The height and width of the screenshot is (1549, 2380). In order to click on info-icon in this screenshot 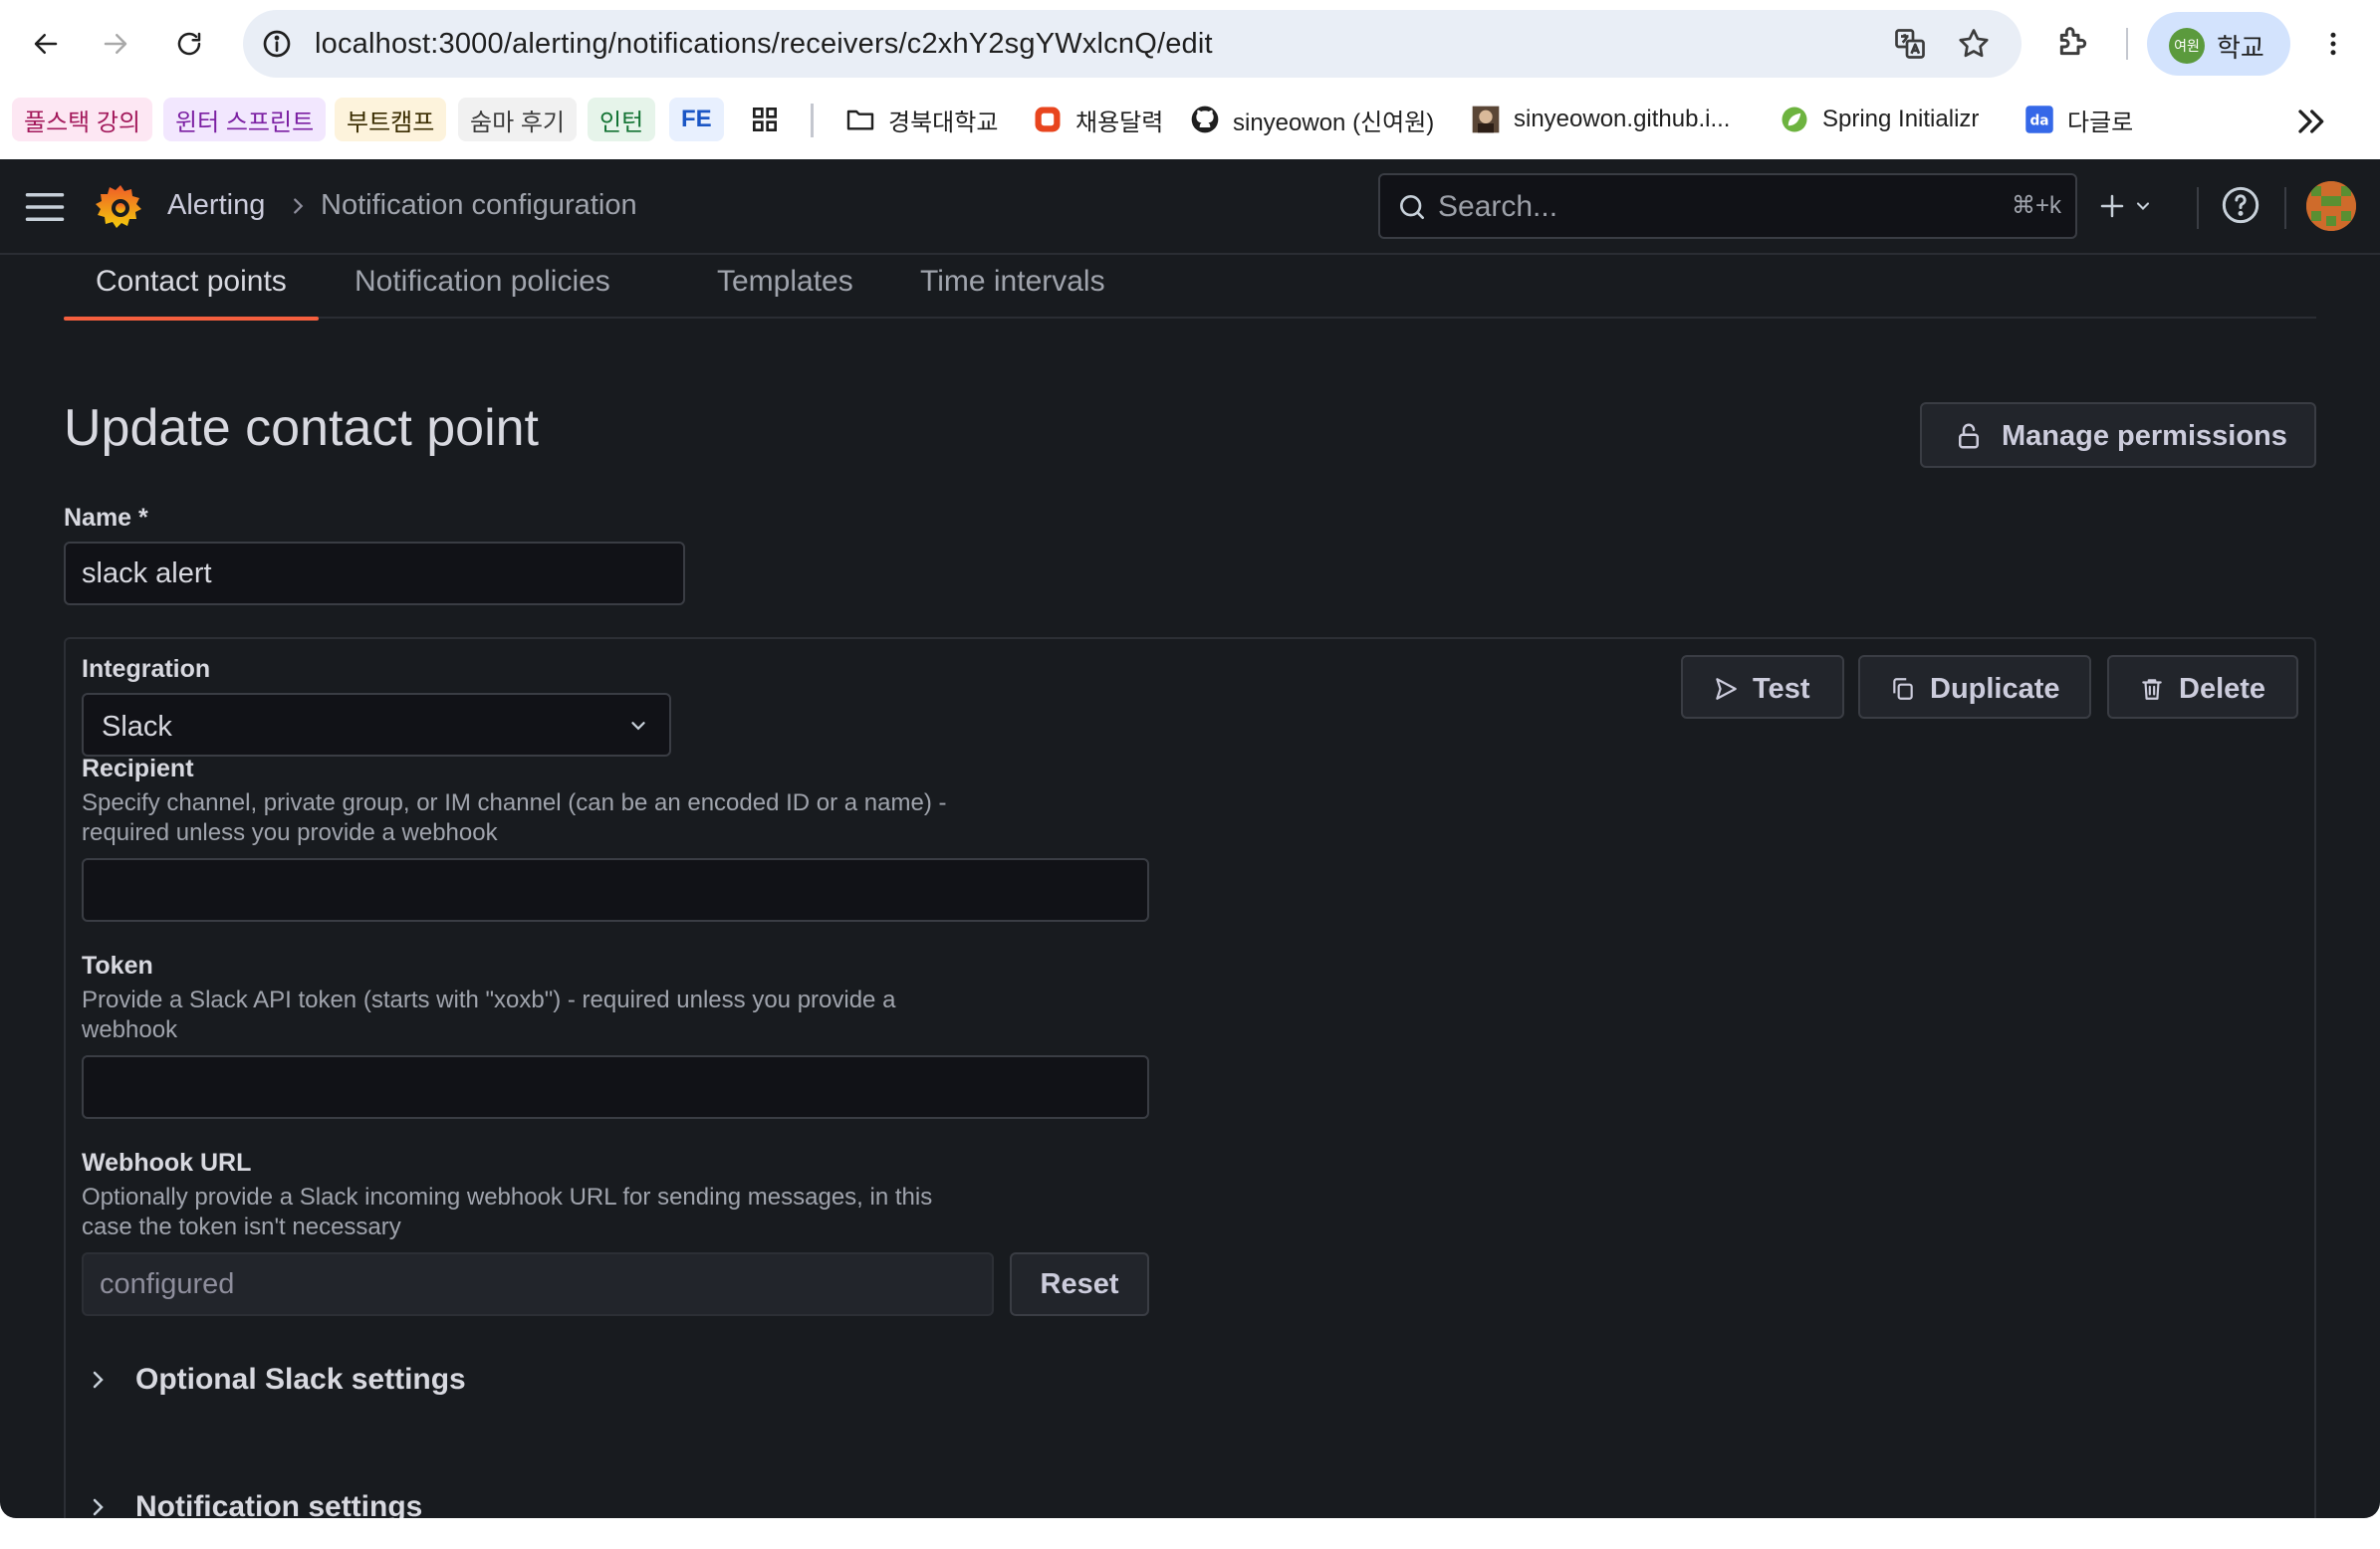, I will do `click(277, 44)`.